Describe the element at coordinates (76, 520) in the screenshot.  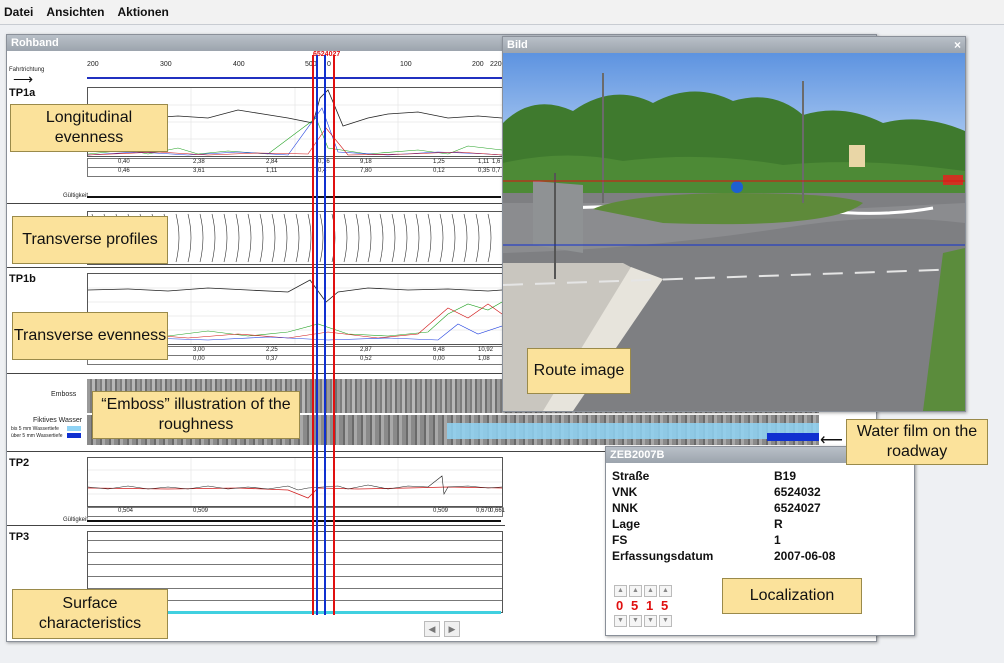
I see `tp2-validity-label: Gültigkeit` at that location.